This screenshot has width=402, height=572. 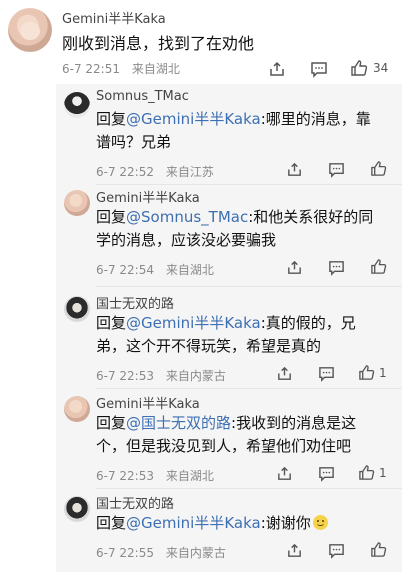 I want to click on comment-text: 刚收到消息，找到了在劝他, so click(x=158, y=43).